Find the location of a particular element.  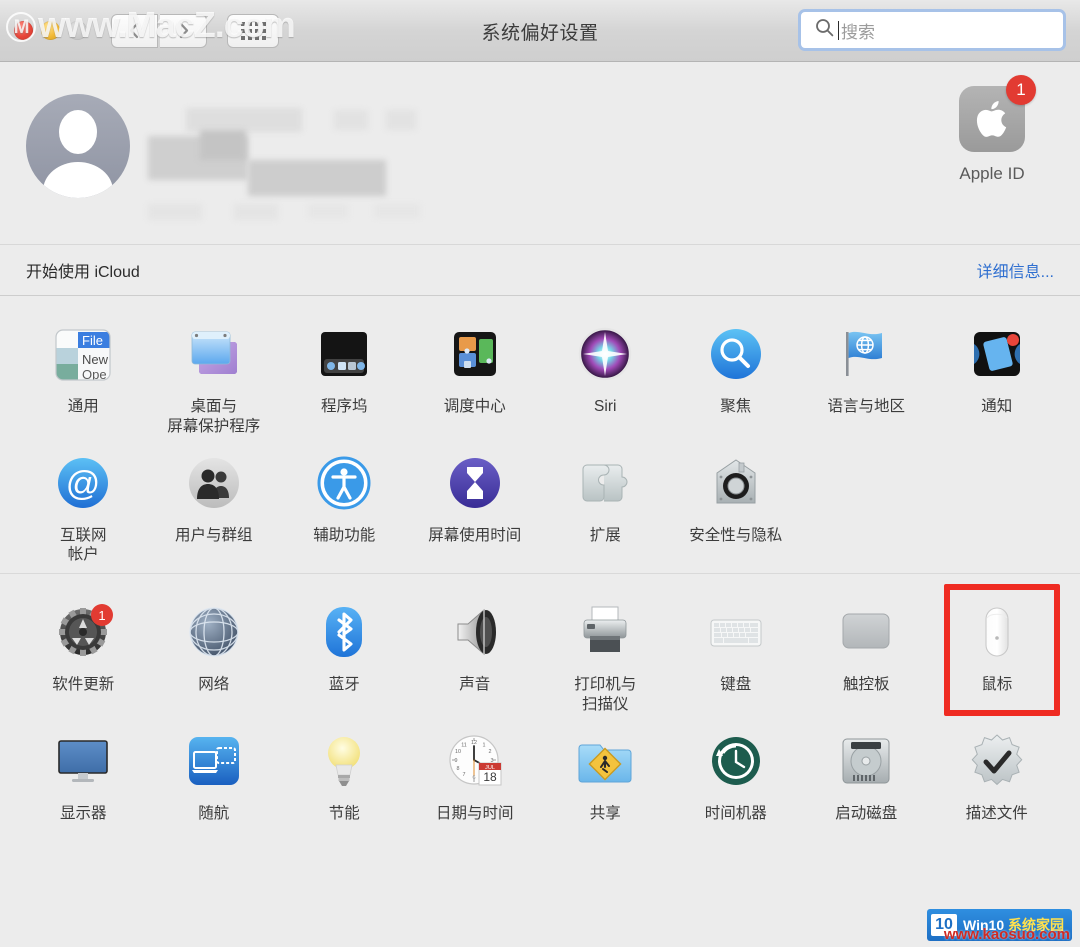

pref-item-sound: 声音 is located at coordinates (475, 653).